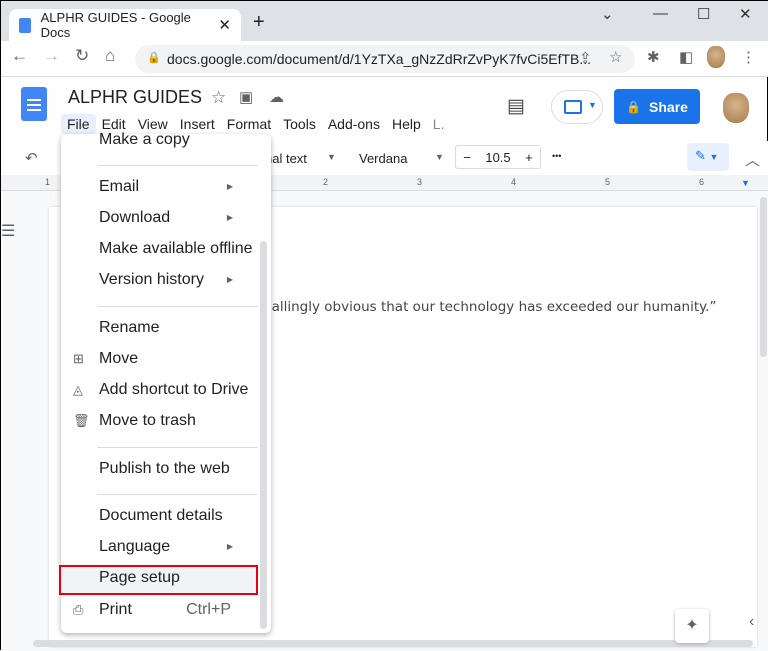 The height and width of the screenshot is (651, 768). What do you see at coordinates (25, 25) in the screenshot?
I see `docs-favicon-icon` at bounding box center [25, 25].